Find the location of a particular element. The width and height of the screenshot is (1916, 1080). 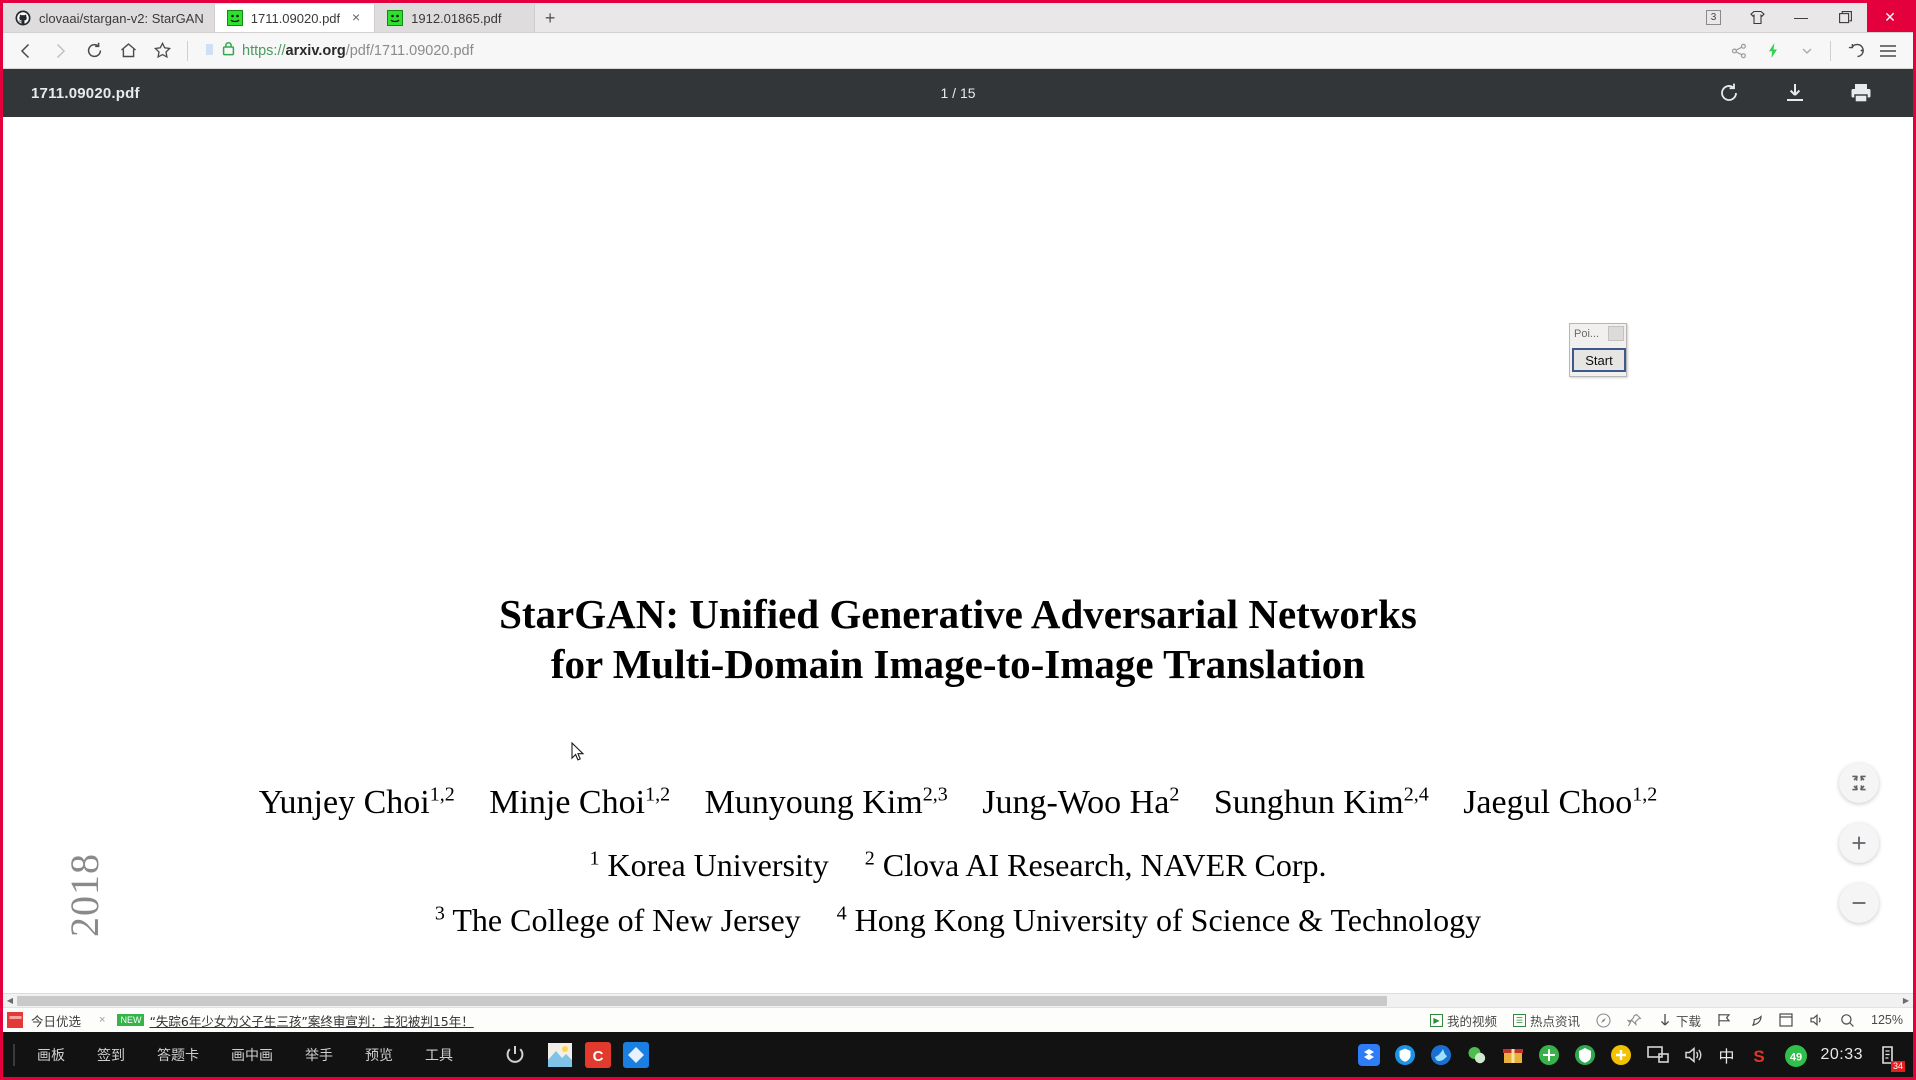

search-icon is located at coordinates (1847, 1020).